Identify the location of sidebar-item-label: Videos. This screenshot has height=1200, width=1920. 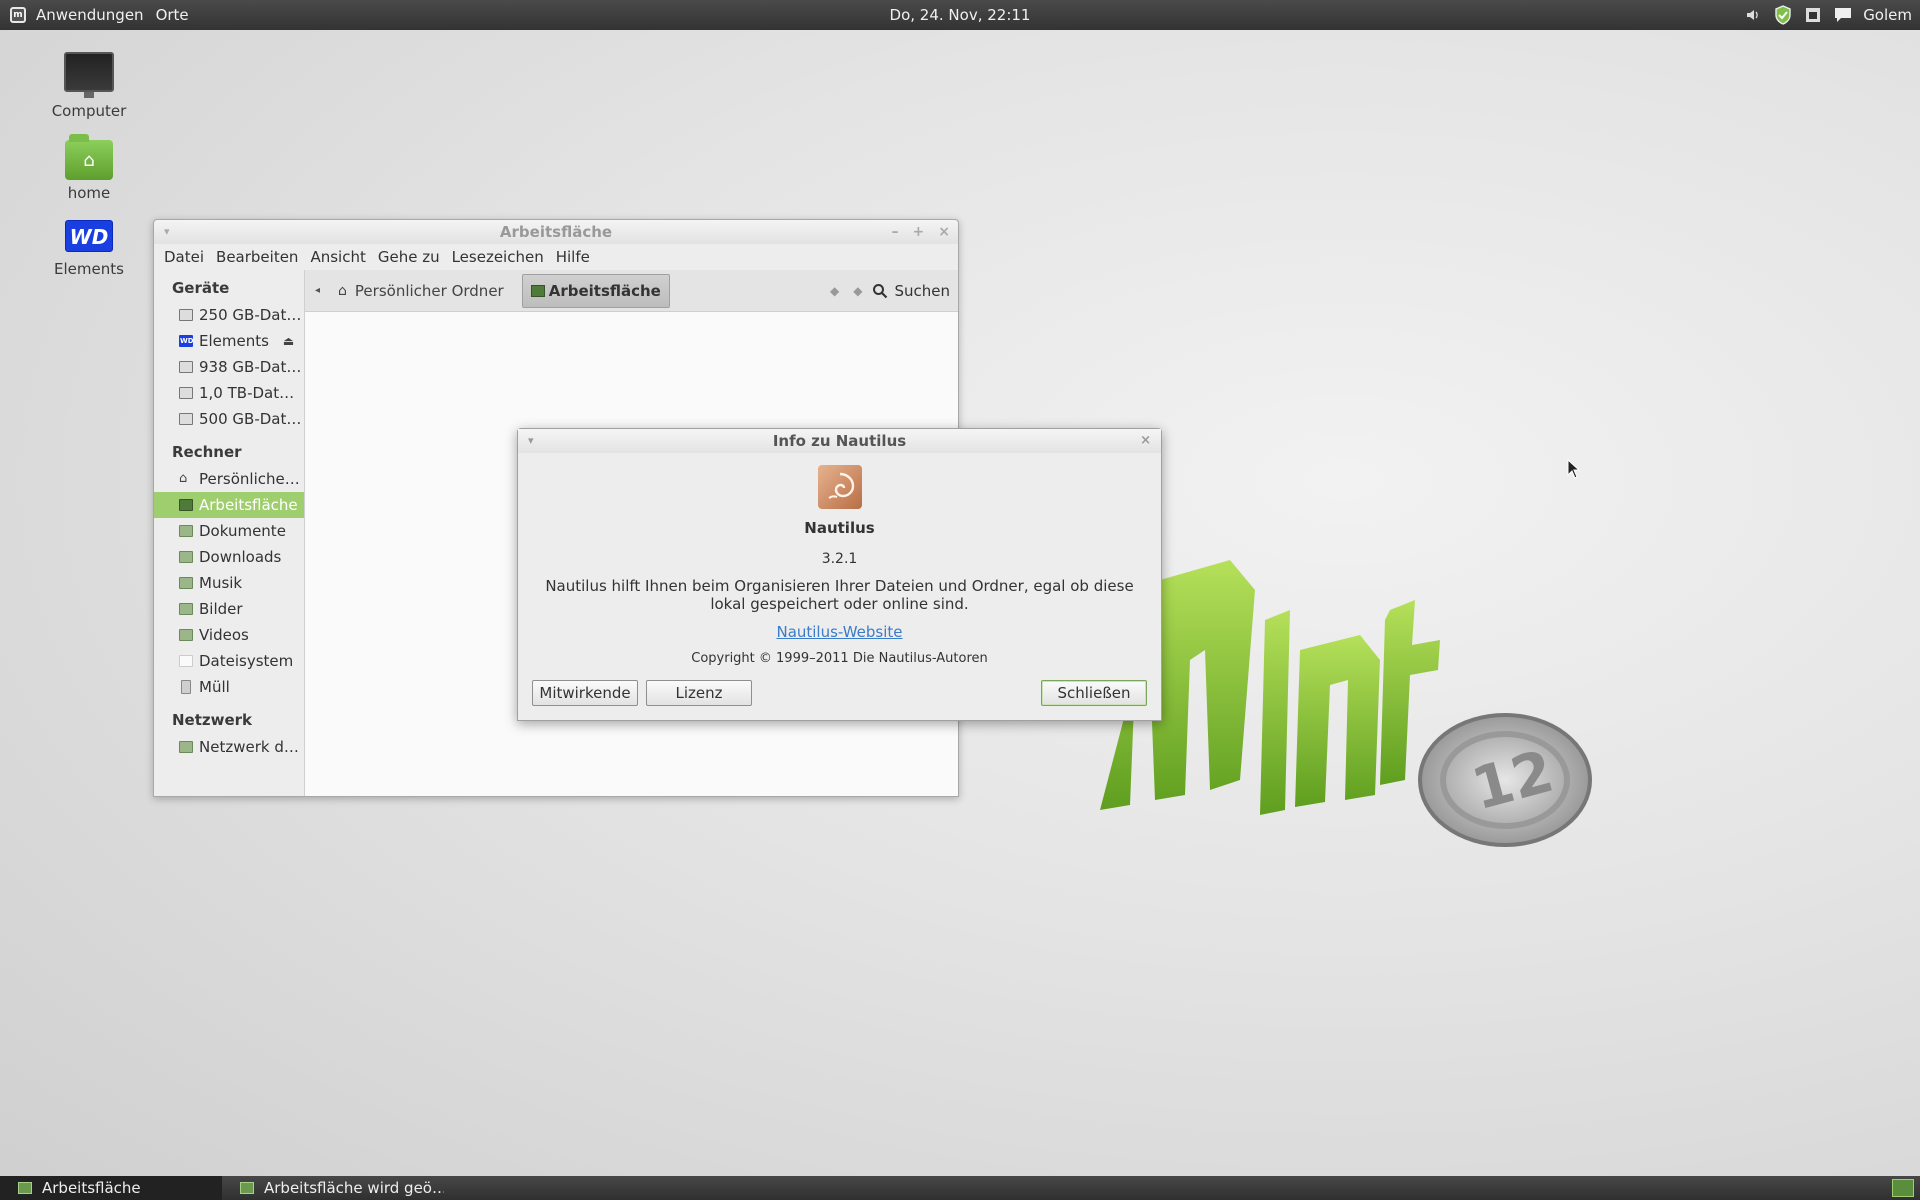
(224, 635).